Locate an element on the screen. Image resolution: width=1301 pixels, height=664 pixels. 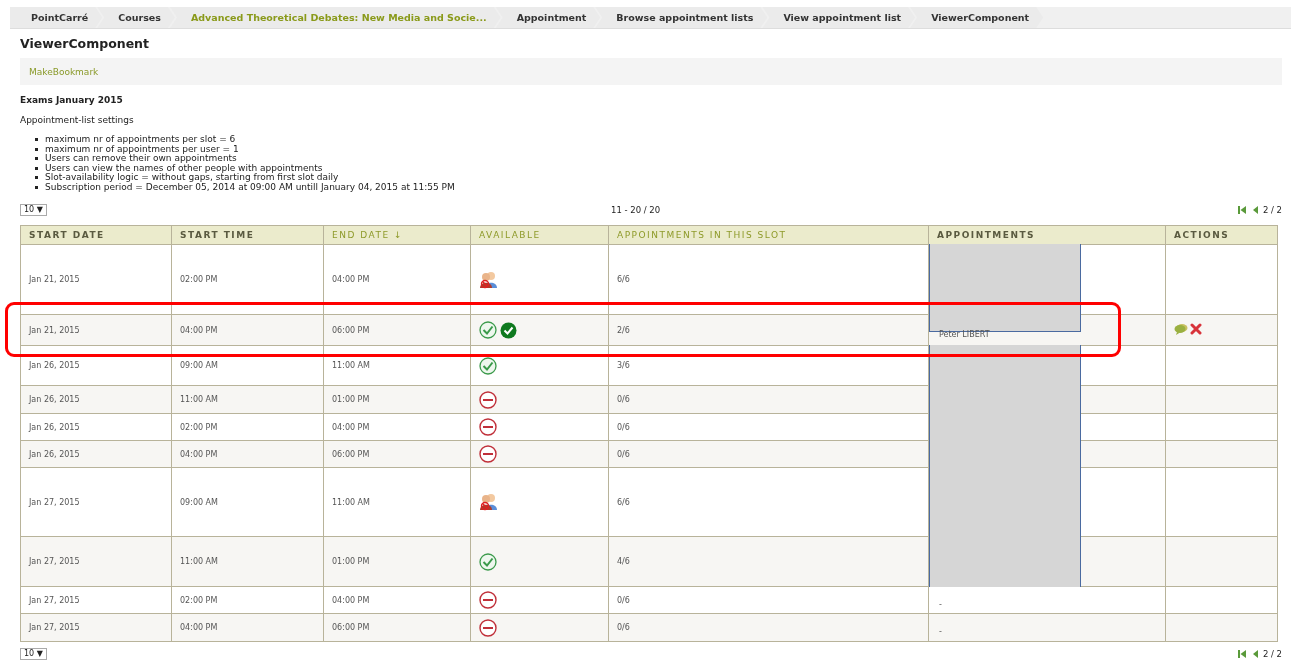
table-cell: 4/6 is located at coordinates (768, 561).